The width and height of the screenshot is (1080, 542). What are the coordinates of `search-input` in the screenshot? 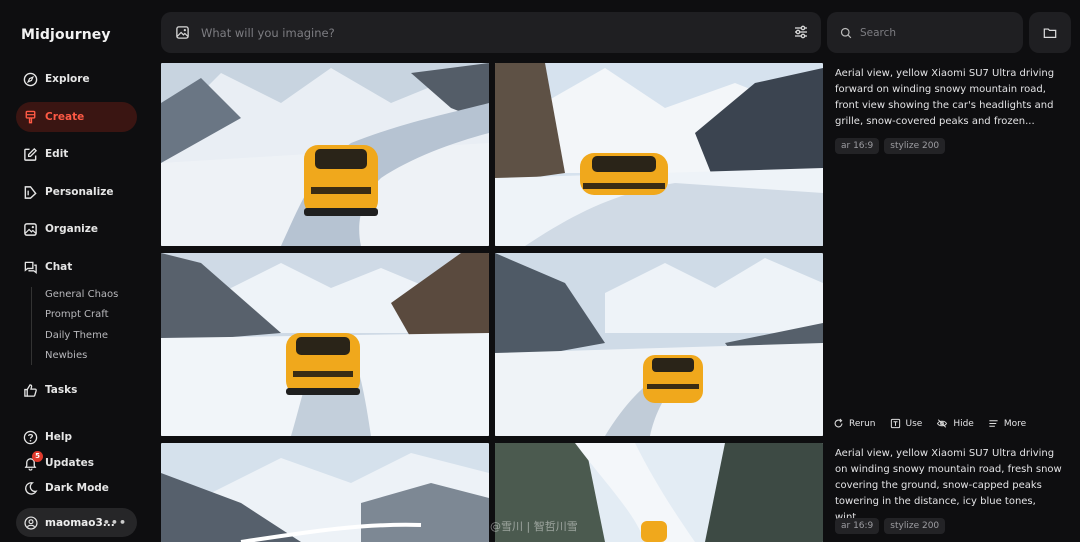 It's located at (935, 32).